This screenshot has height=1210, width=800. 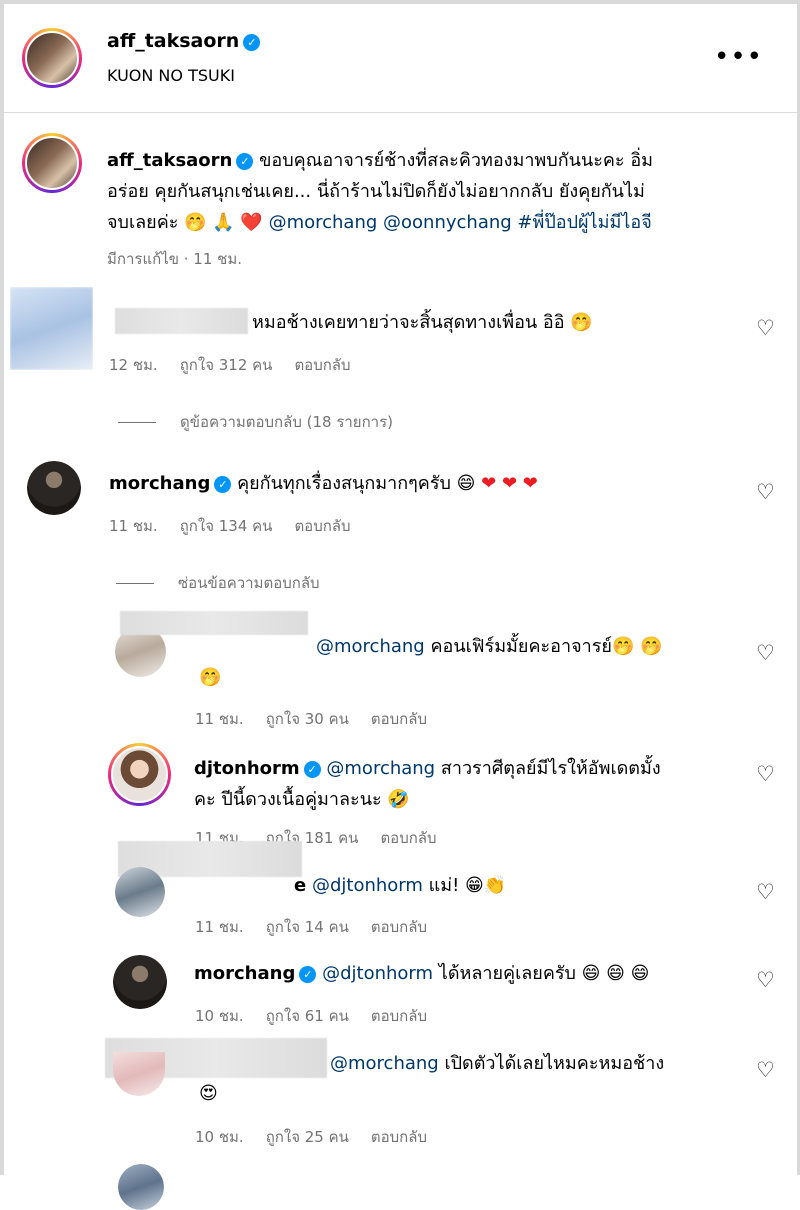 What do you see at coordinates (169, 160) in the screenshot?
I see `caption-username: aff_taksaorn` at bounding box center [169, 160].